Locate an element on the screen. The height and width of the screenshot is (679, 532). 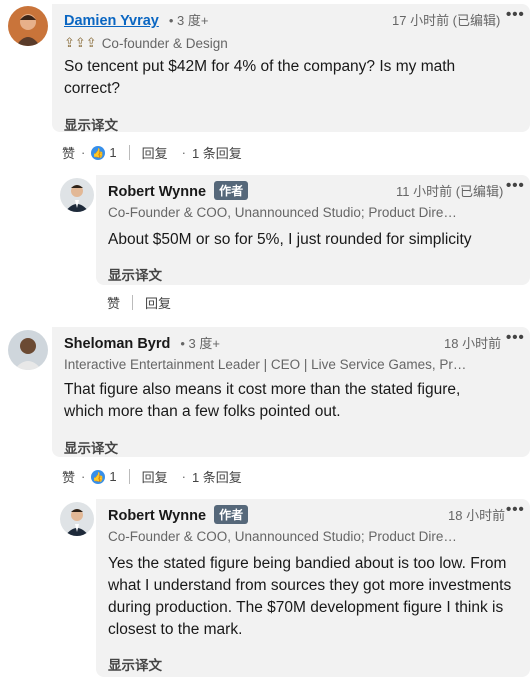
author-name: Sheloman Byrd is located at coordinates (117, 344).